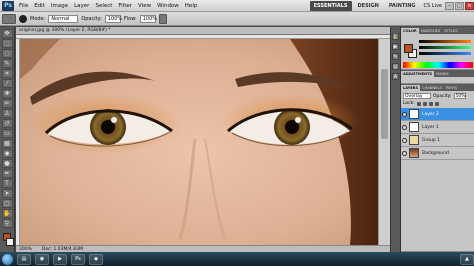 The image size is (474, 266). I want to click on workspace-design: DESIGN, so click(368, 6).